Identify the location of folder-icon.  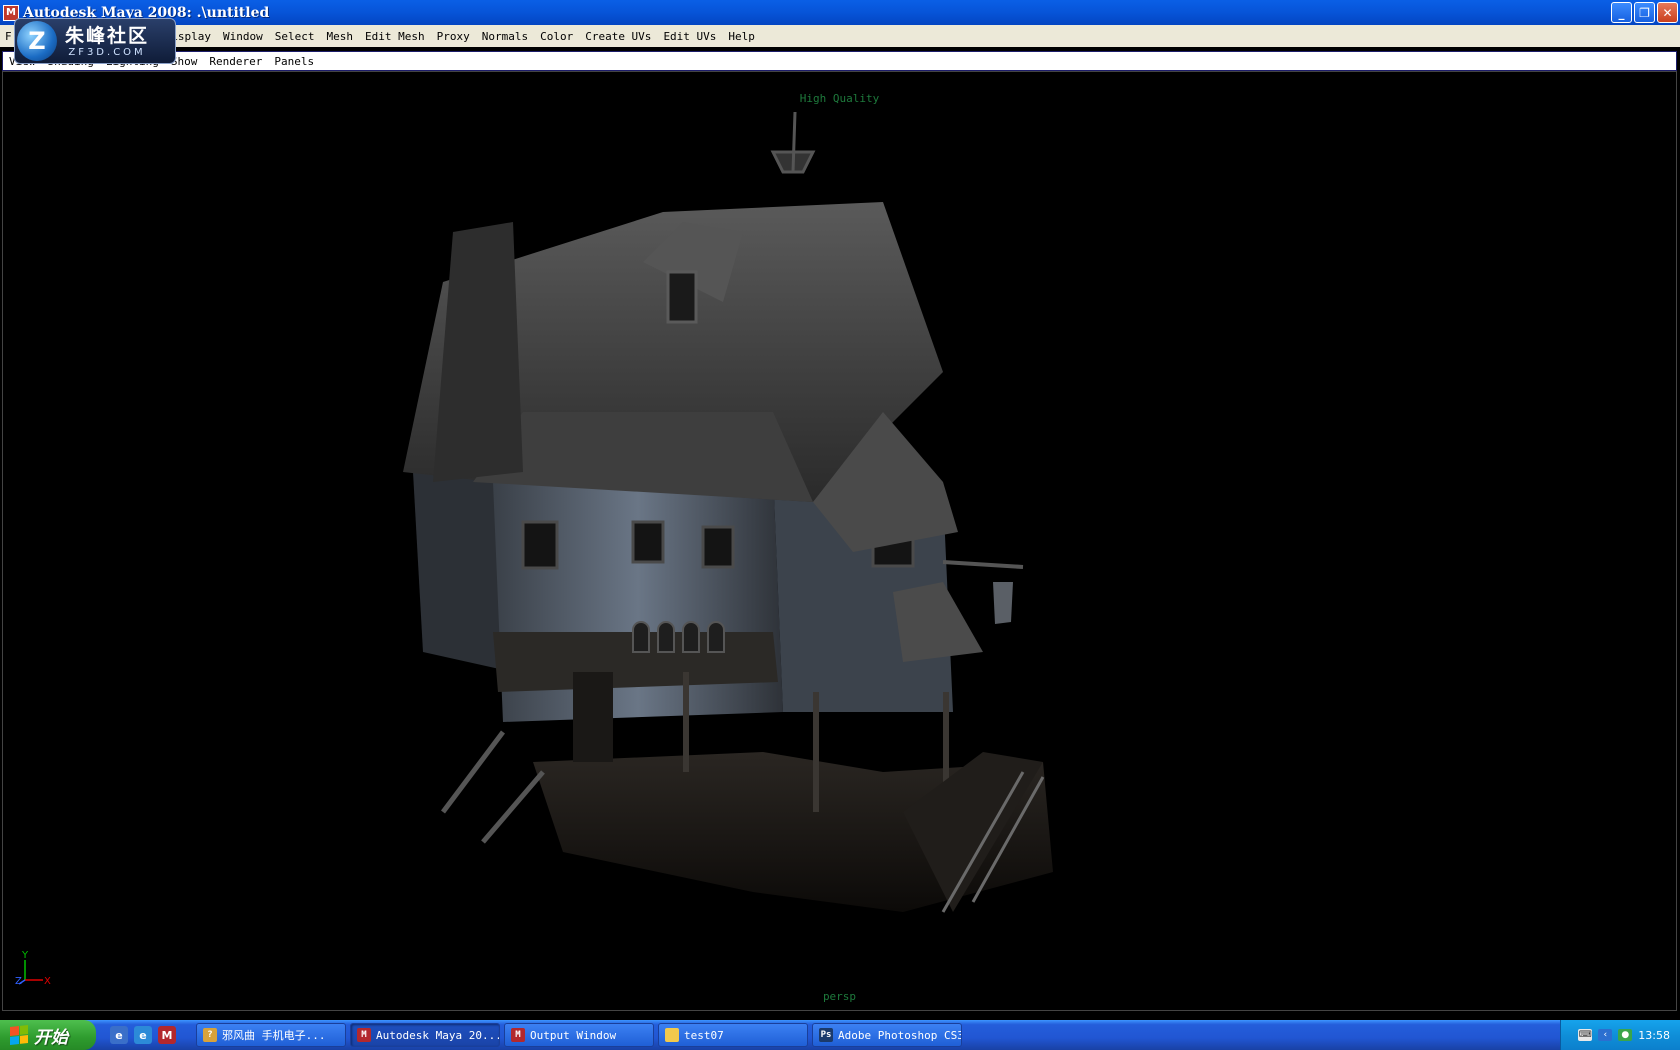
(672, 1035).